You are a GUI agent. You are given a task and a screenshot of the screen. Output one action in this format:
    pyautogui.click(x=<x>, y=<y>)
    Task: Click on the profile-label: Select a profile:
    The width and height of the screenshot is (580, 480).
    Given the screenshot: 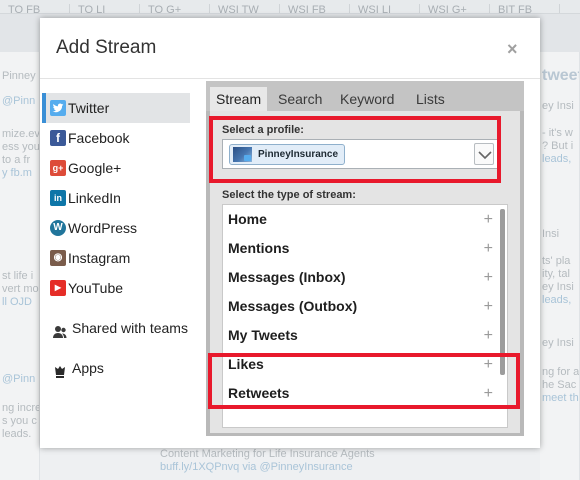 What is the action you would take?
    pyautogui.click(x=263, y=130)
    